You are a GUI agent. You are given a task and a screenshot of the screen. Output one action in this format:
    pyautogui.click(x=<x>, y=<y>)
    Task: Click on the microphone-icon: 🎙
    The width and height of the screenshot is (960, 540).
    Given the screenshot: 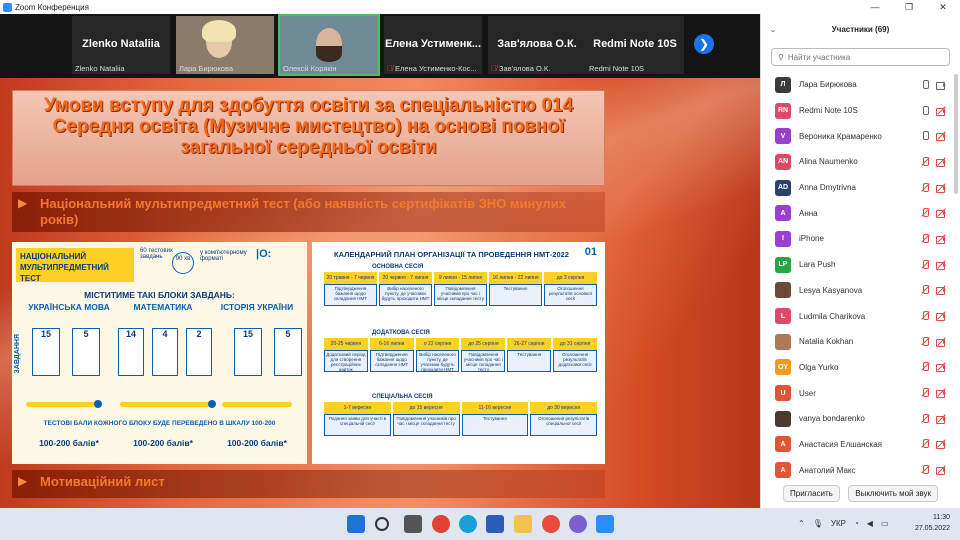 What is the action you would take?
    pyautogui.click(x=818, y=523)
    